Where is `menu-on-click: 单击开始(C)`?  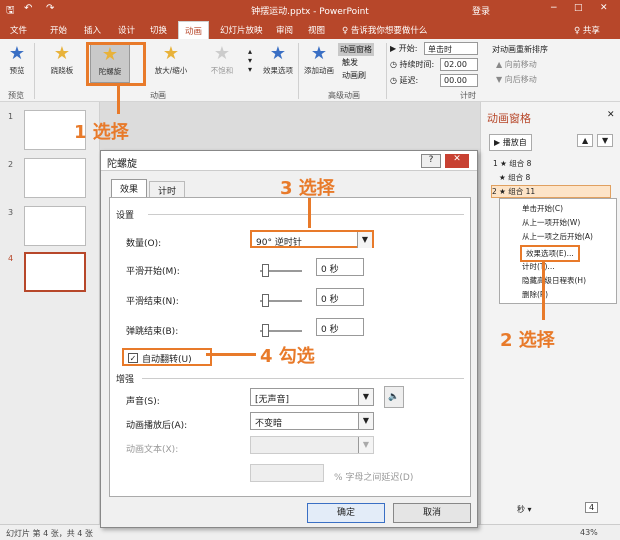 menu-on-click: 单击开始(C) is located at coordinates (542, 208).